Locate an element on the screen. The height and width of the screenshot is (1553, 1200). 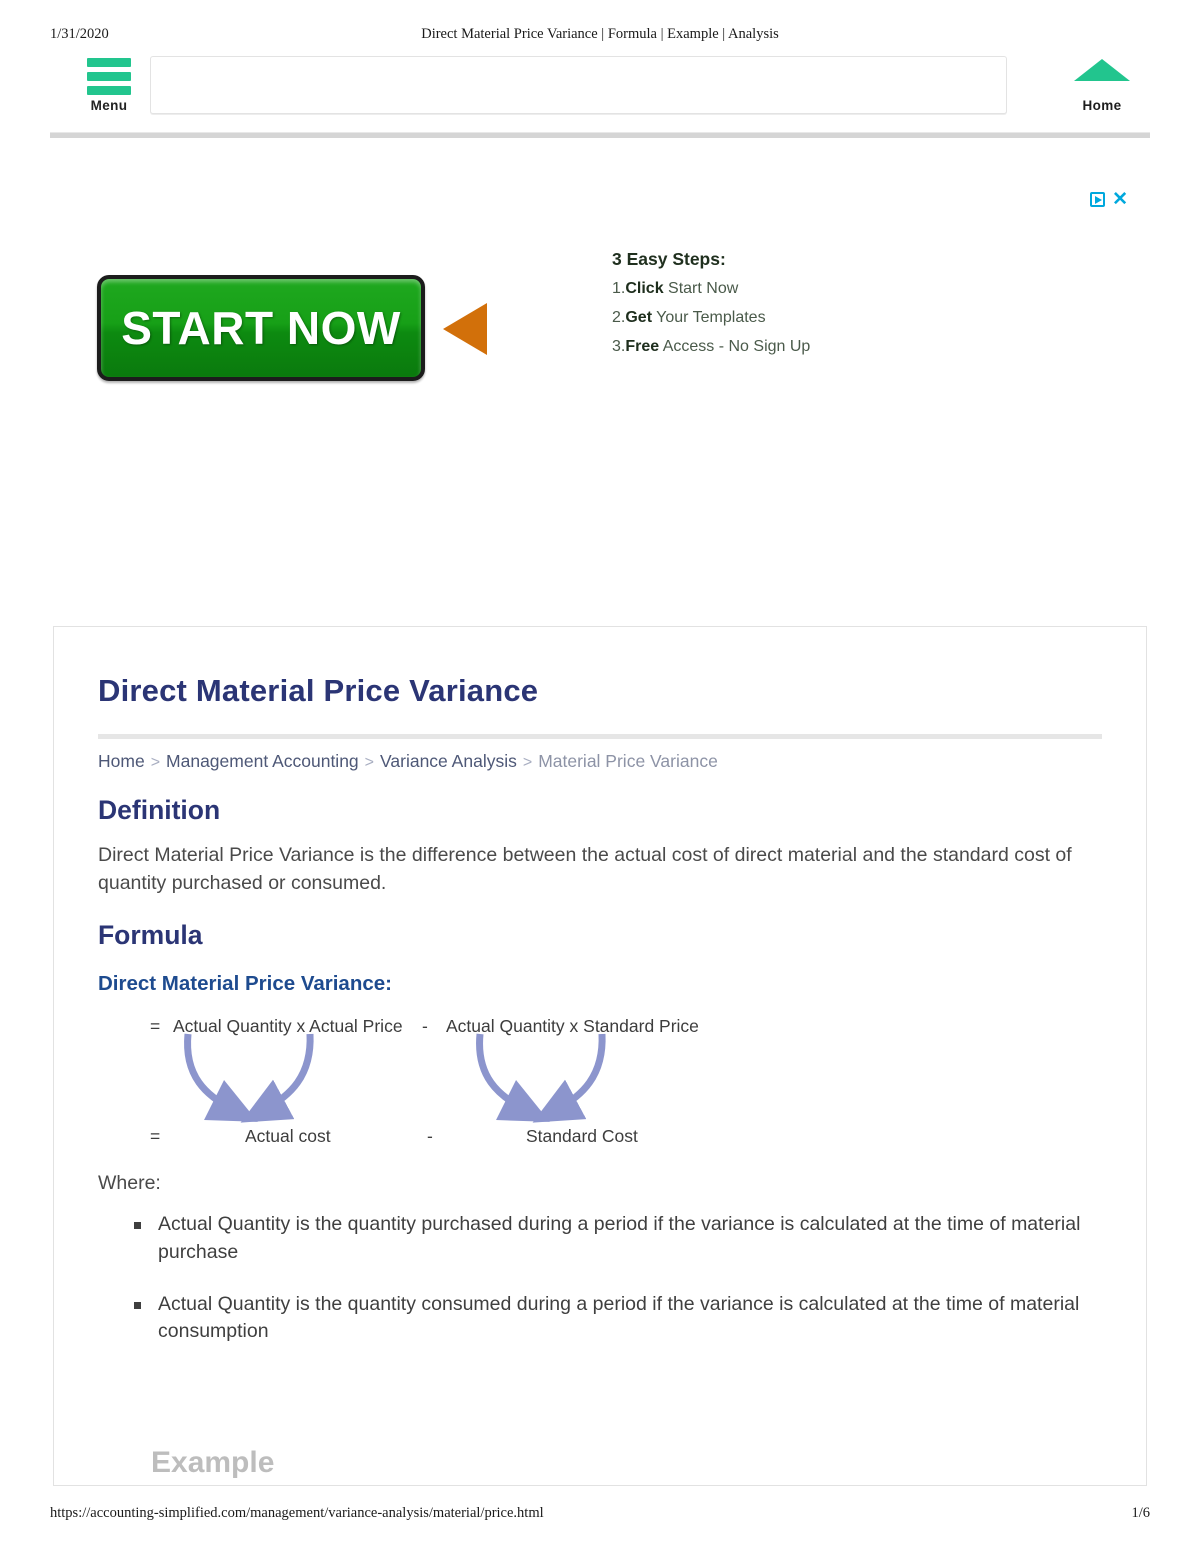
ad-step-text: Access - No Sign Up is located at coordinates (735, 346).